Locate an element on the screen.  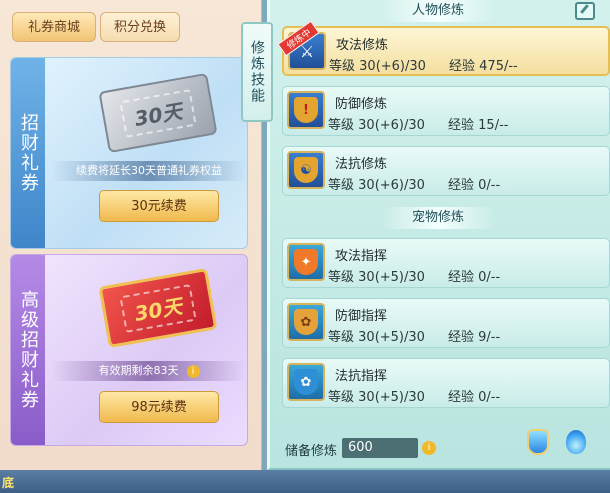
exp-value: 9/-- is located at coordinates (489, 337).